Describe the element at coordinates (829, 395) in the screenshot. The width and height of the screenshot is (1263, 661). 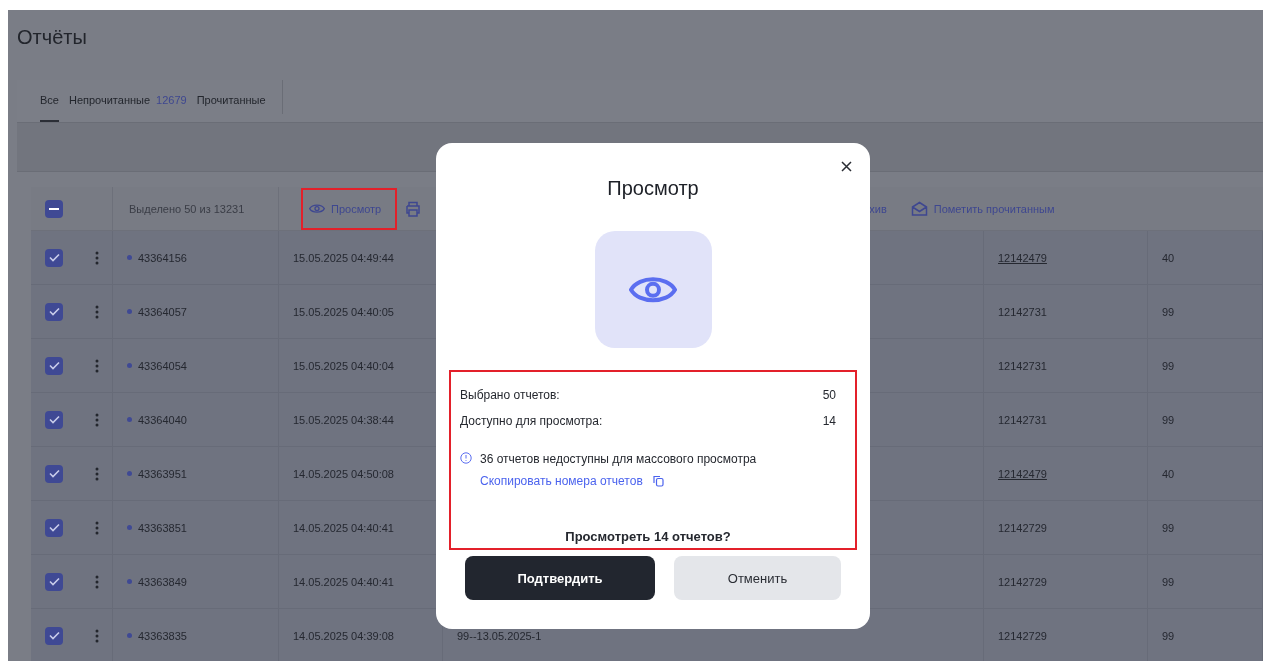
I see `stat-value: 50` at that location.